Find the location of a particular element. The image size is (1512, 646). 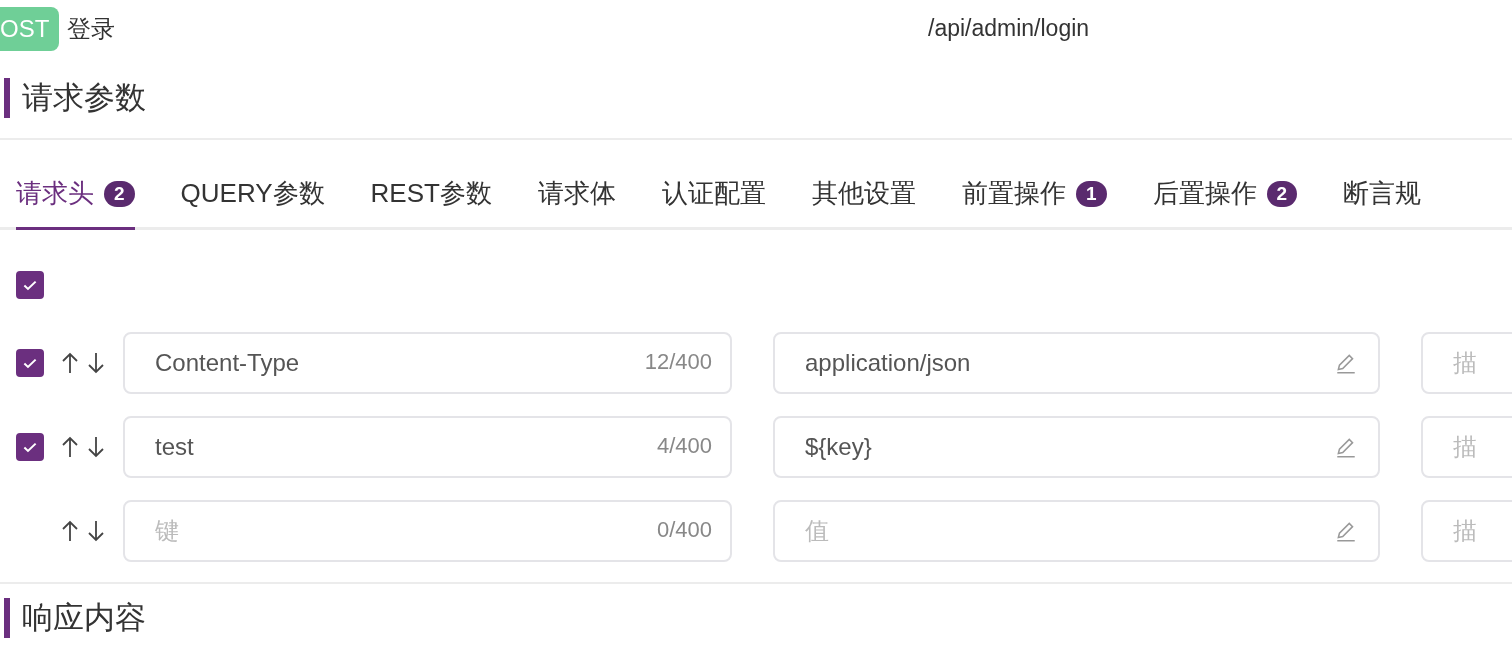

char-count: 4/400 is located at coordinates (684, 446).